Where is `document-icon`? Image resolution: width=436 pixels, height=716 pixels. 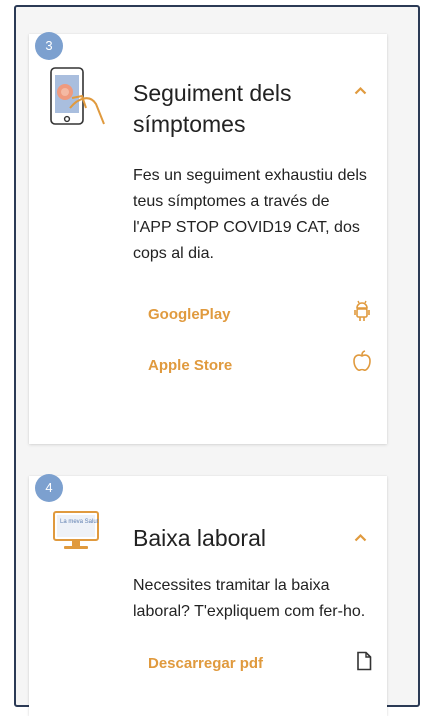 document-icon is located at coordinates (364, 661).